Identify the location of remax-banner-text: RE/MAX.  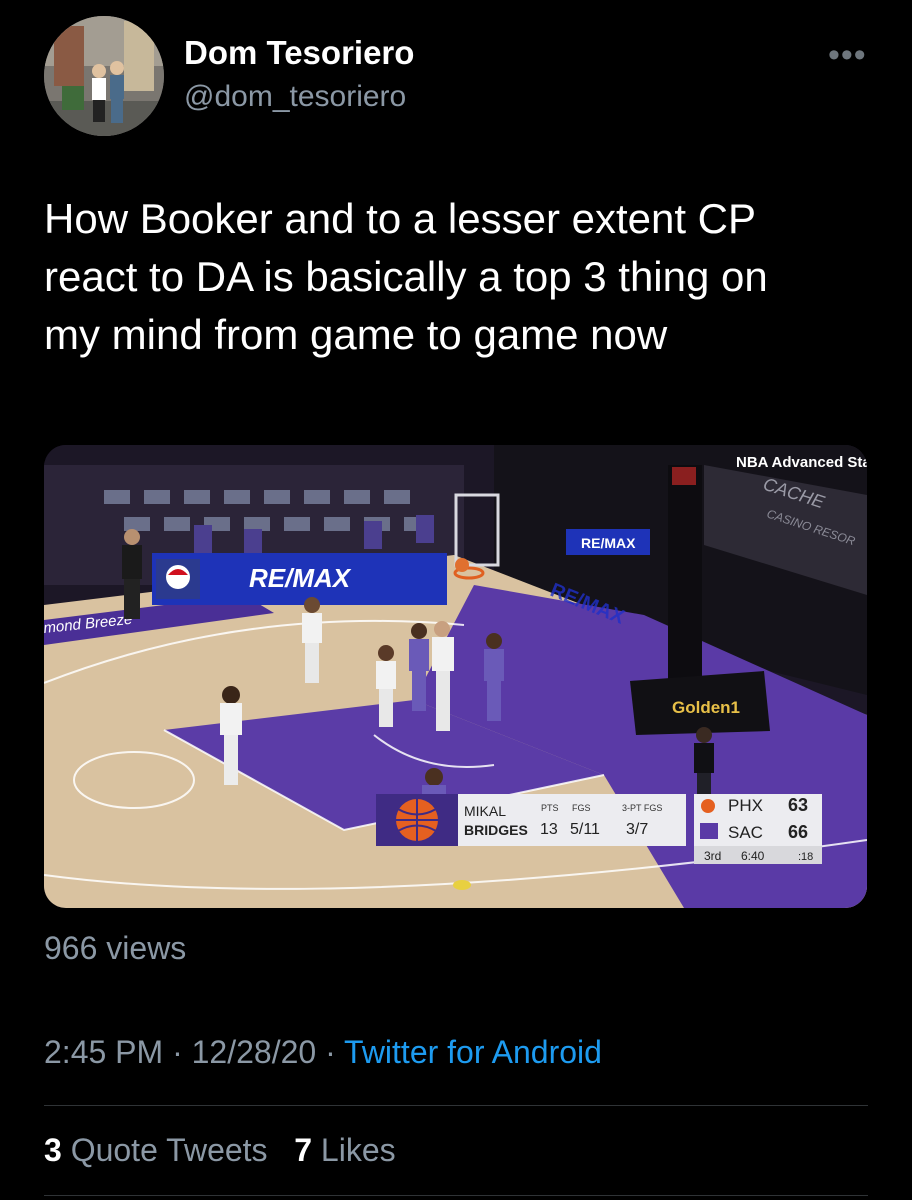
(300, 578).